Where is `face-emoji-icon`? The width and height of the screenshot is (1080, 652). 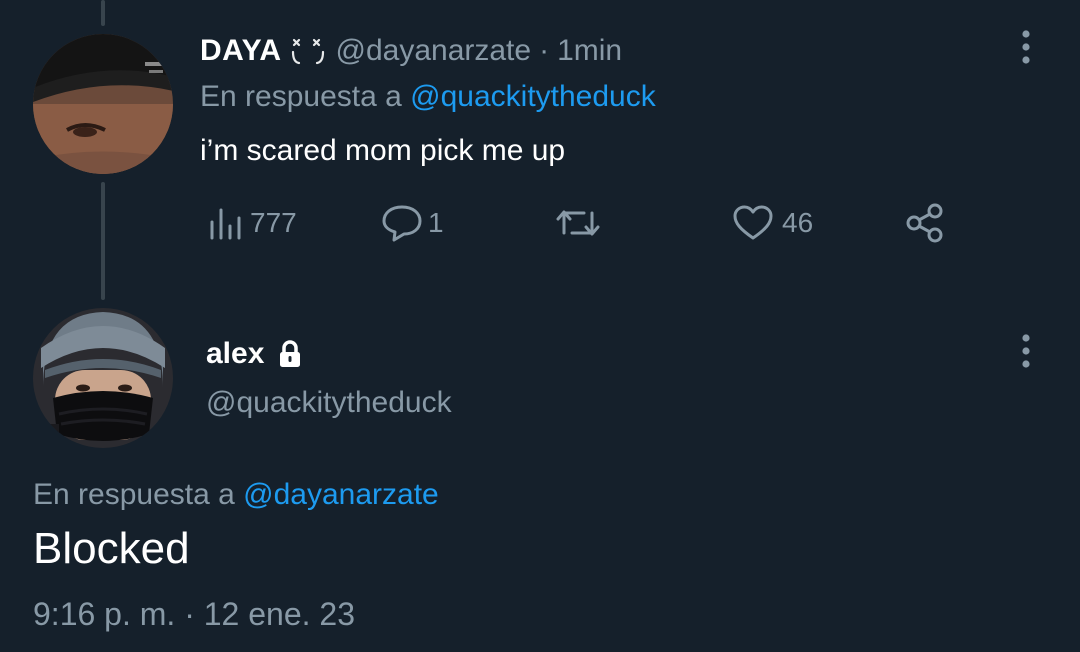
face-emoji-icon is located at coordinates (307, 51).